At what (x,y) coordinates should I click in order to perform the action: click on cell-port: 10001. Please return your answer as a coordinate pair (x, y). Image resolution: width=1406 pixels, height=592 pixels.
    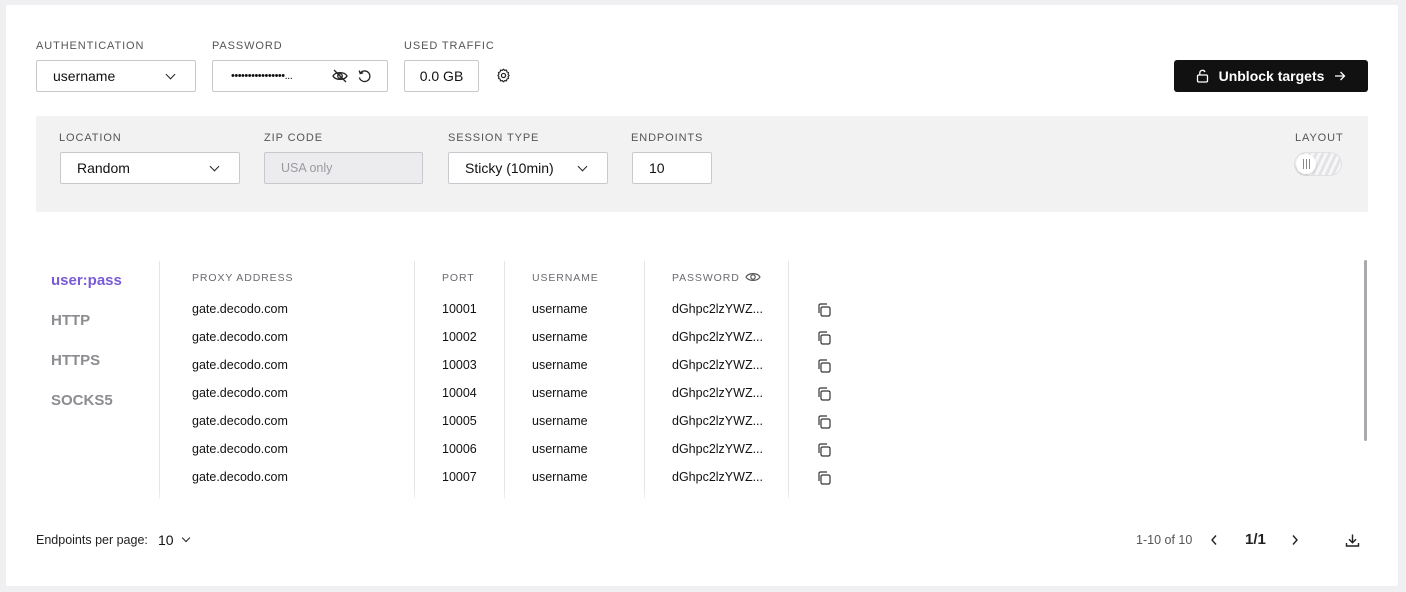
    Looking at the image, I should click on (459, 309).